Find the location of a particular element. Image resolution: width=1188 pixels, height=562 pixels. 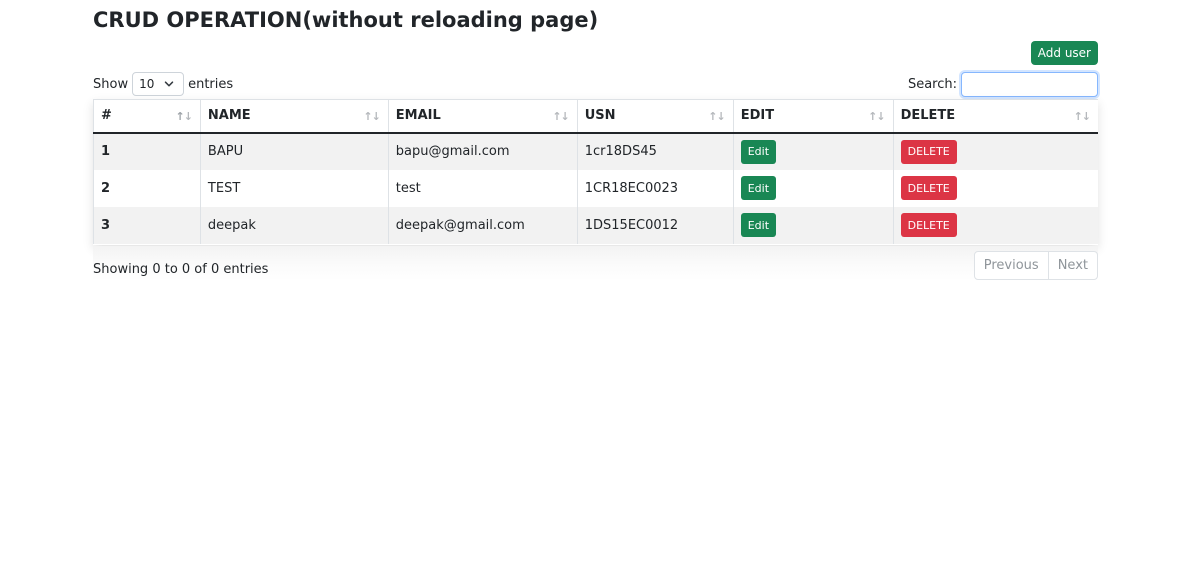

column-header-delete: DELETE ↑↓ is located at coordinates (995, 116).